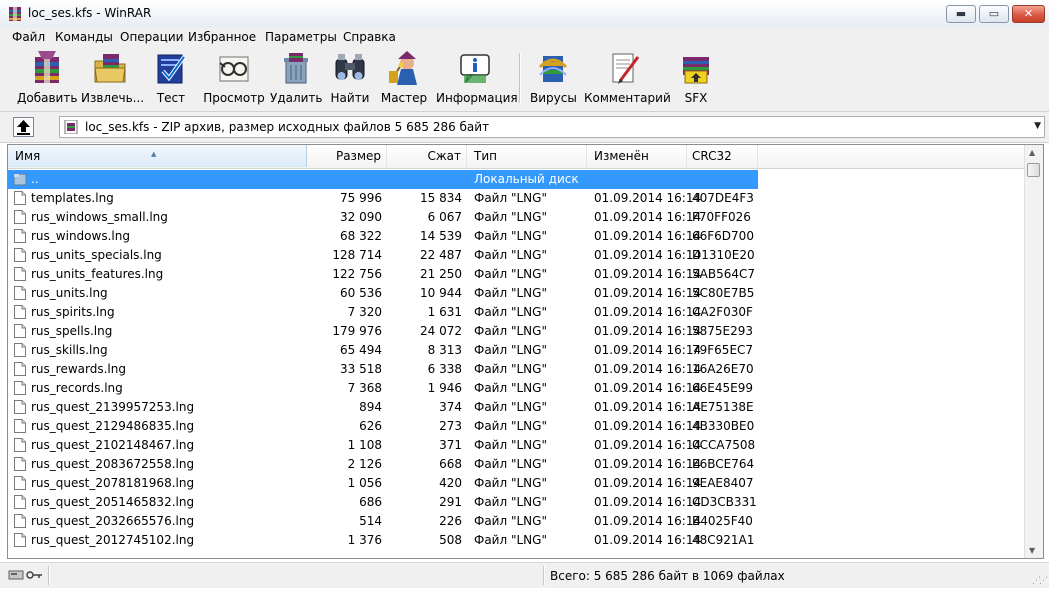  Describe the element at coordinates (450, 464) in the screenshot. I see `file-packed-size: 668` at that location.